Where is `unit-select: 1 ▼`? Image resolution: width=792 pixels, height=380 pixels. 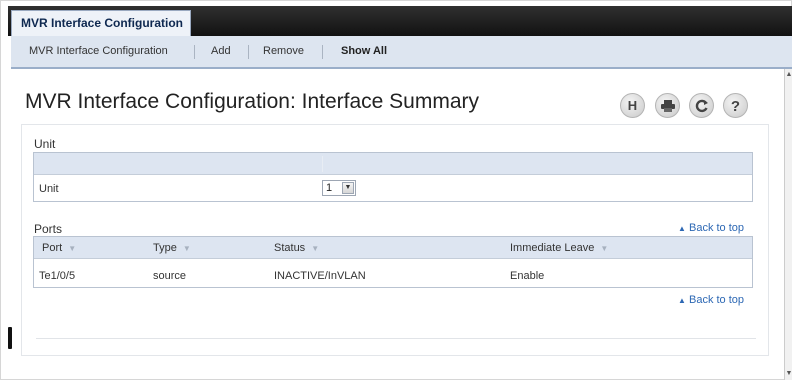
unit-select: 1 ▼ is located at coordinates (339, 188).